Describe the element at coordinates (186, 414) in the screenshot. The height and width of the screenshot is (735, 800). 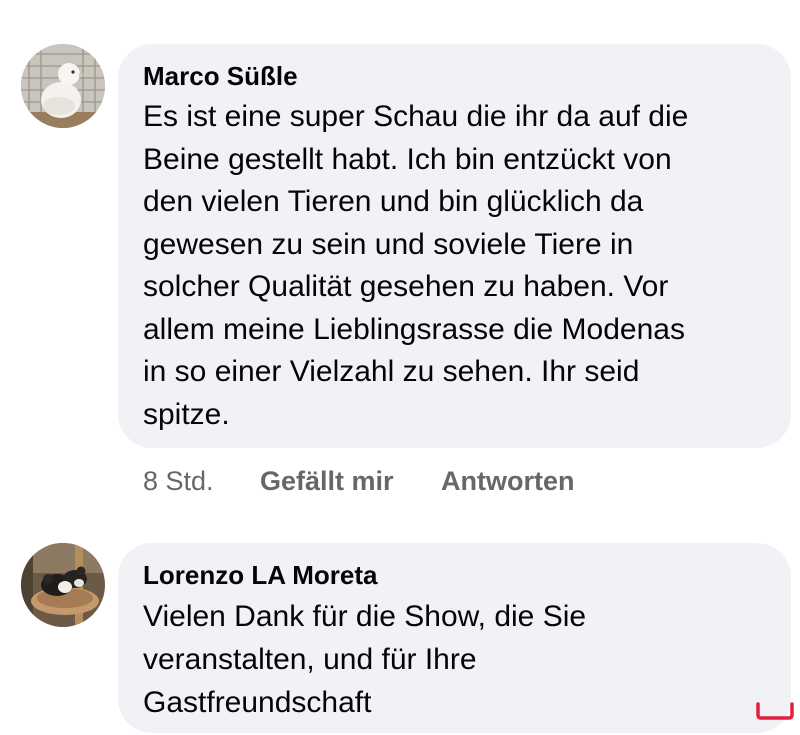
I see `comment-text-line: spitze.` at that location.